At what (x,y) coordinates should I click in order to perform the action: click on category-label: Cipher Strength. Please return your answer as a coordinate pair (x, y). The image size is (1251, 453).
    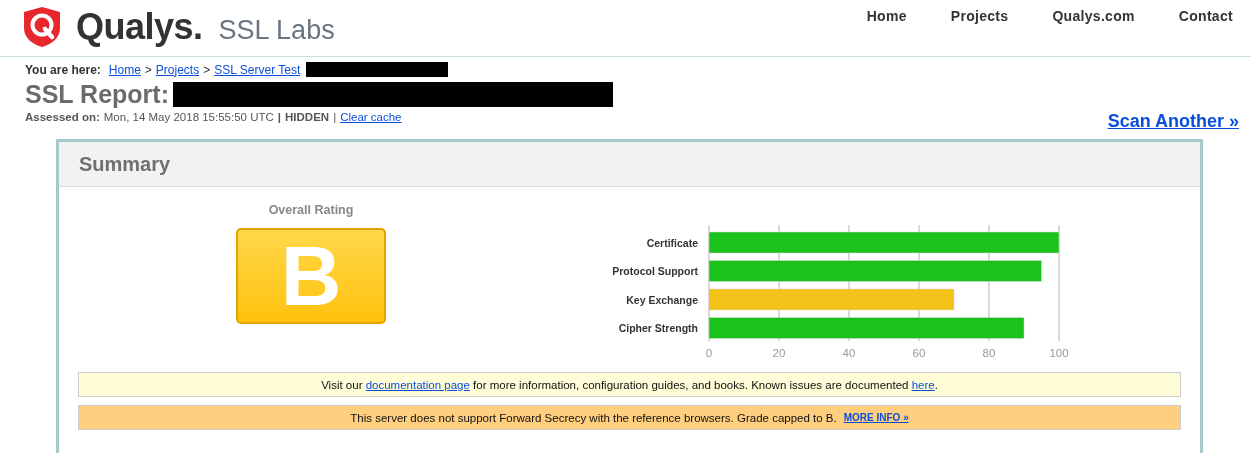
    Looking at the image, I should click on (658, 328).